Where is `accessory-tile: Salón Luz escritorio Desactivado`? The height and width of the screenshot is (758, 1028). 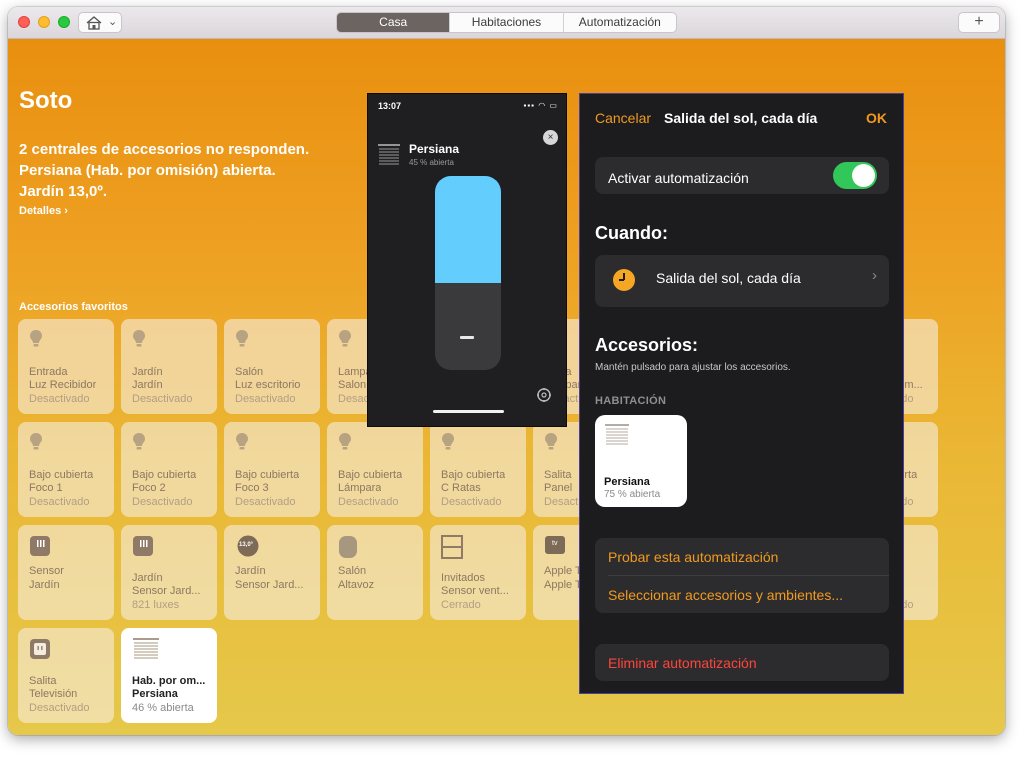
accessory-tile: Salón Luz escritorio Desactivado is located at coordinates (272, 366).